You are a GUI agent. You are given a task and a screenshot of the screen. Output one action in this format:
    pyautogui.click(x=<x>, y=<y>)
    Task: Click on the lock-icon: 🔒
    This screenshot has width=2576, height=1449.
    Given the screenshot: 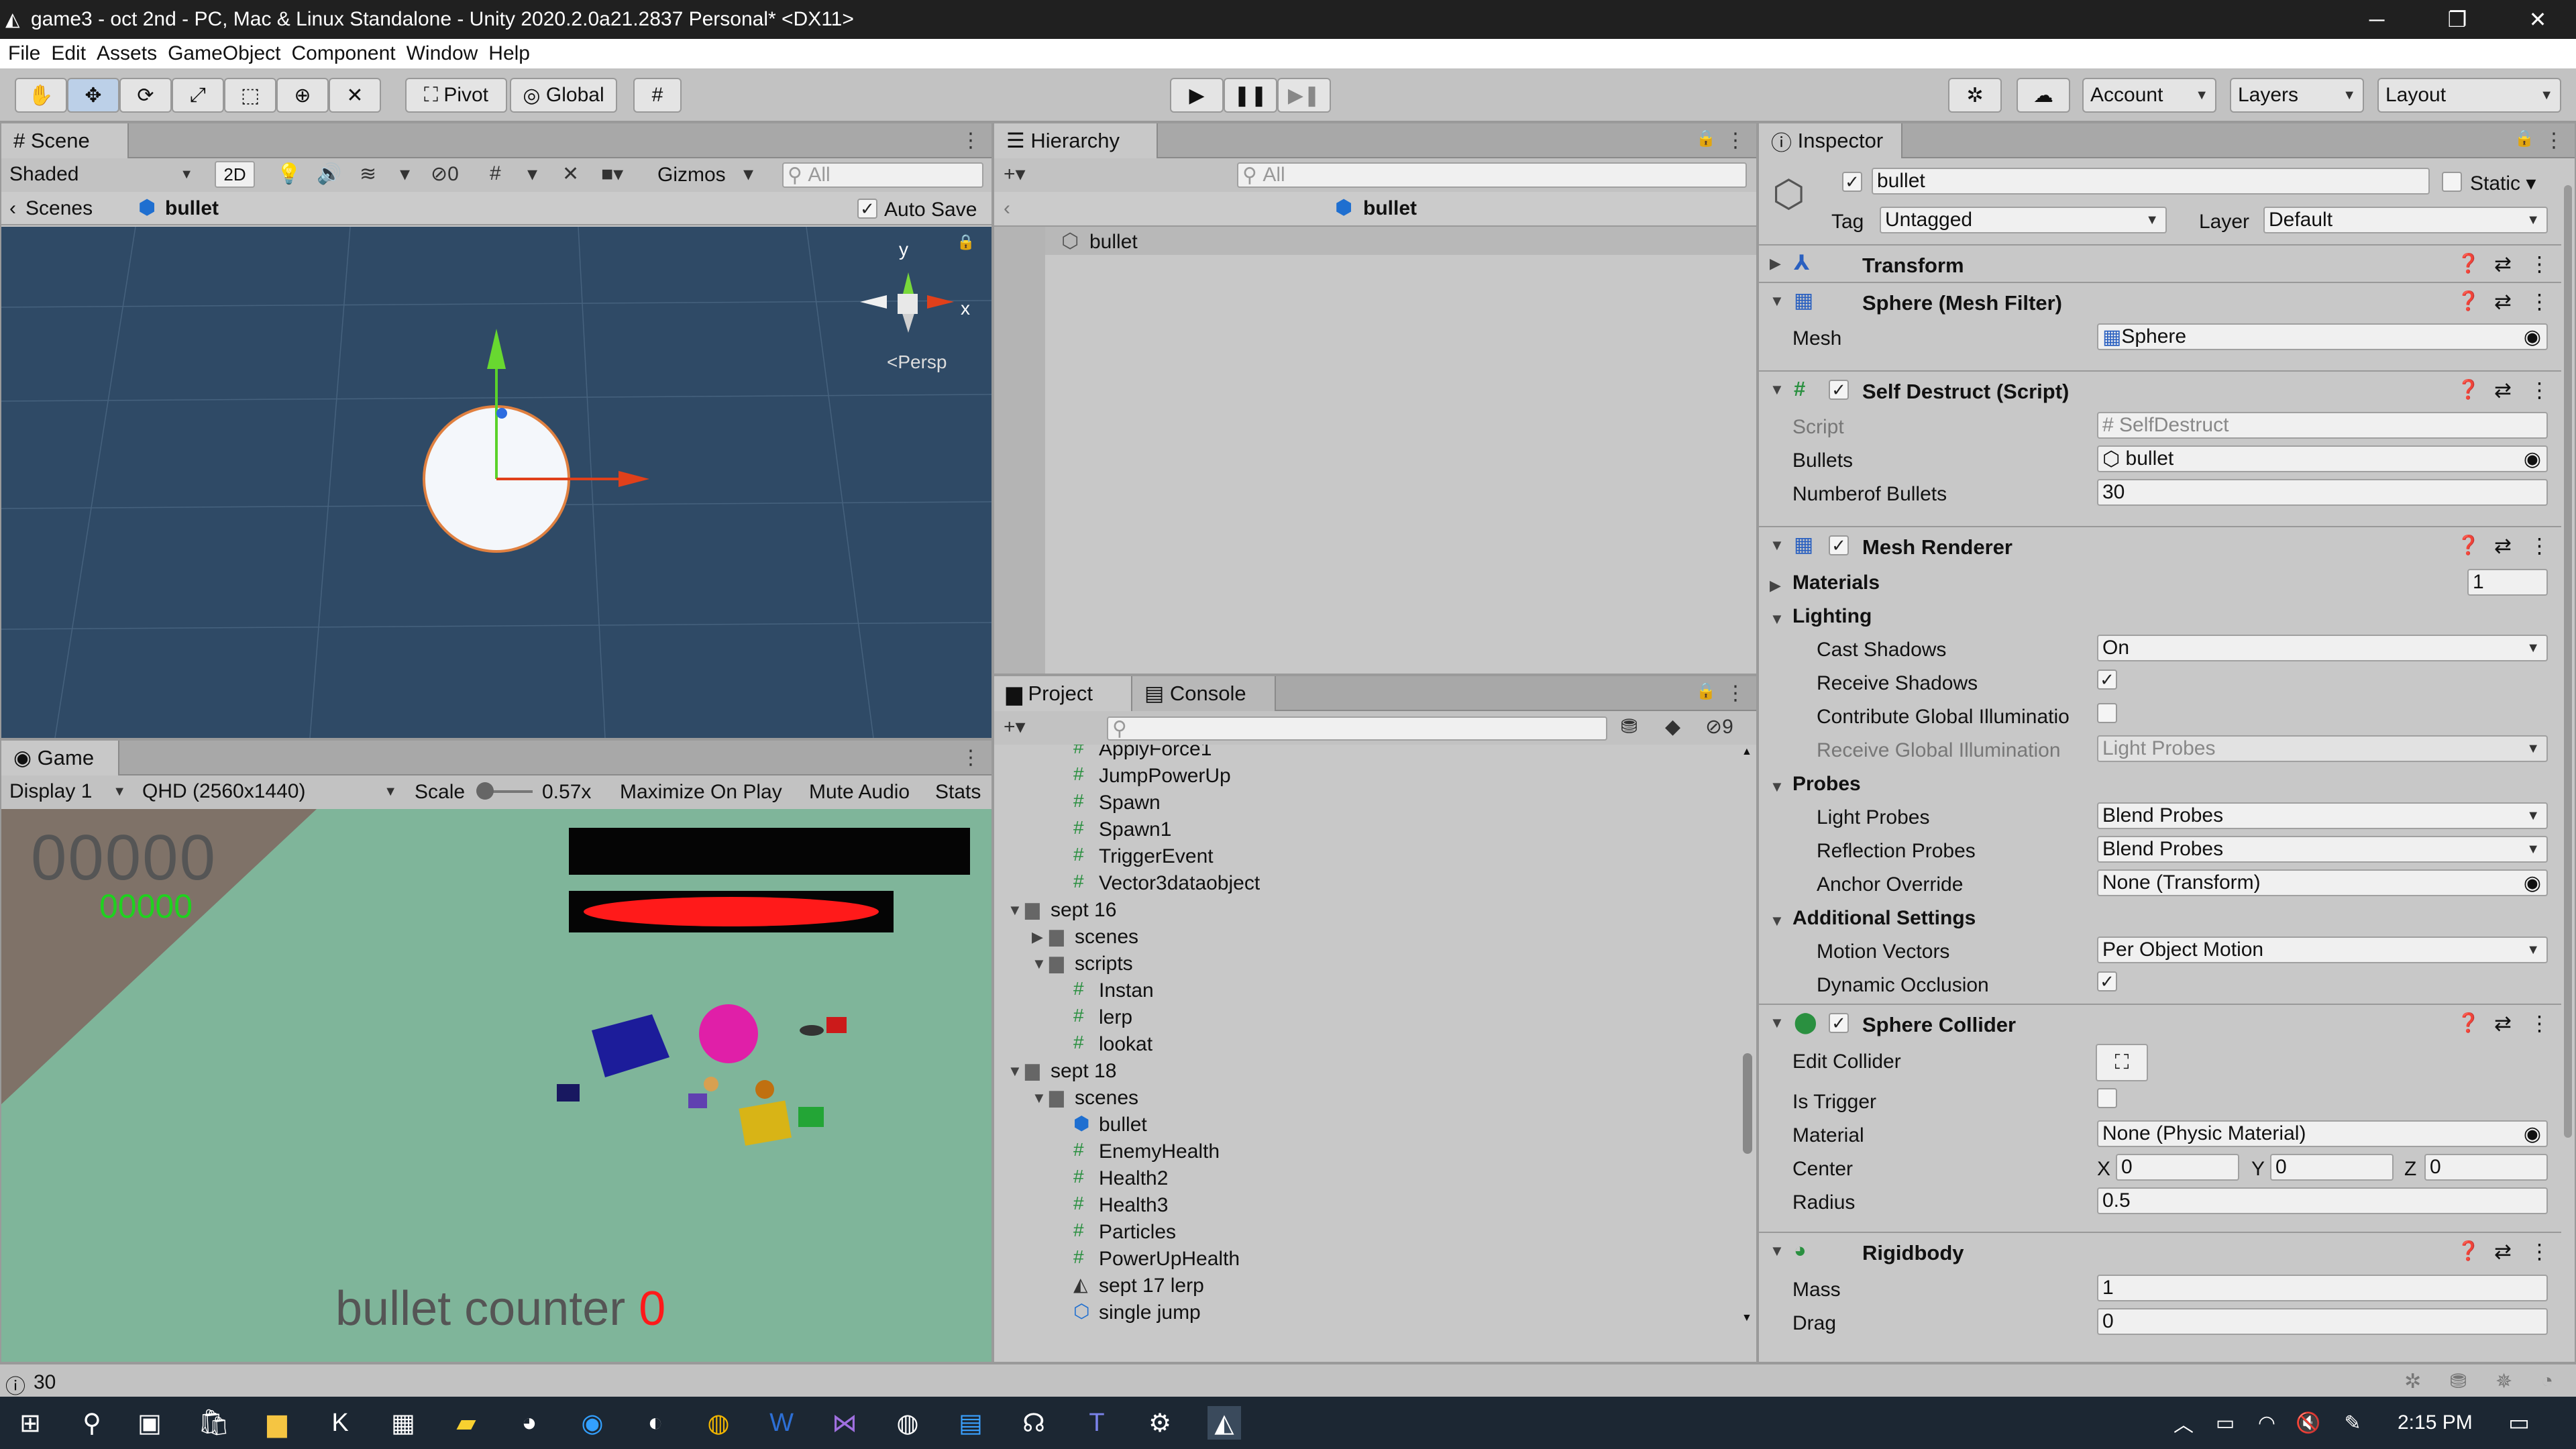 What is the action you would take?
    pyautogui.click(x=1706, y=138)
    